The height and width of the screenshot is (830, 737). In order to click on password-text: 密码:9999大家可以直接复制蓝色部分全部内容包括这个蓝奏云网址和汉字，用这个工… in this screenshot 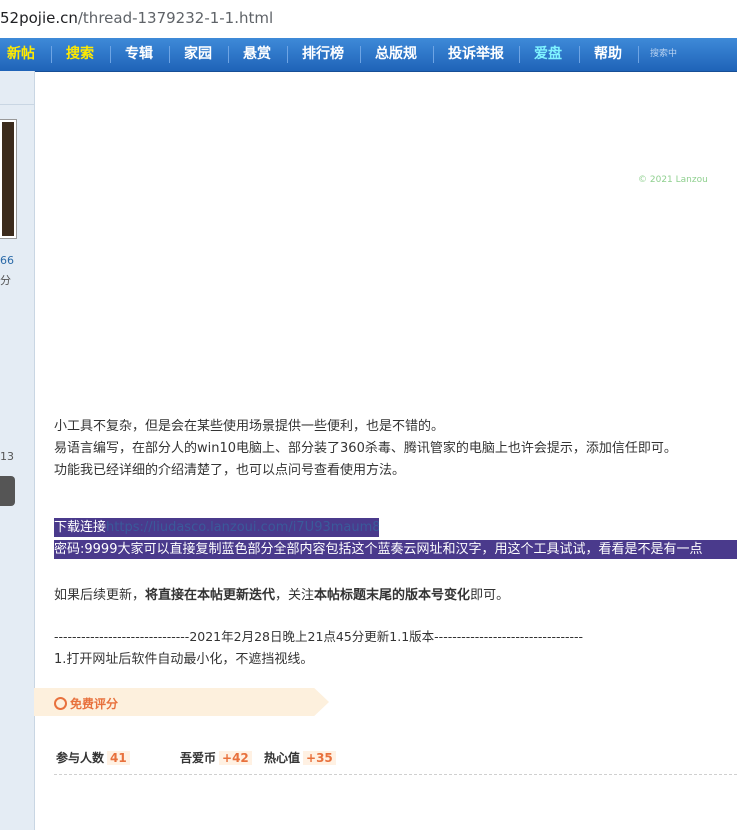, I will do `click(378, 549)`.